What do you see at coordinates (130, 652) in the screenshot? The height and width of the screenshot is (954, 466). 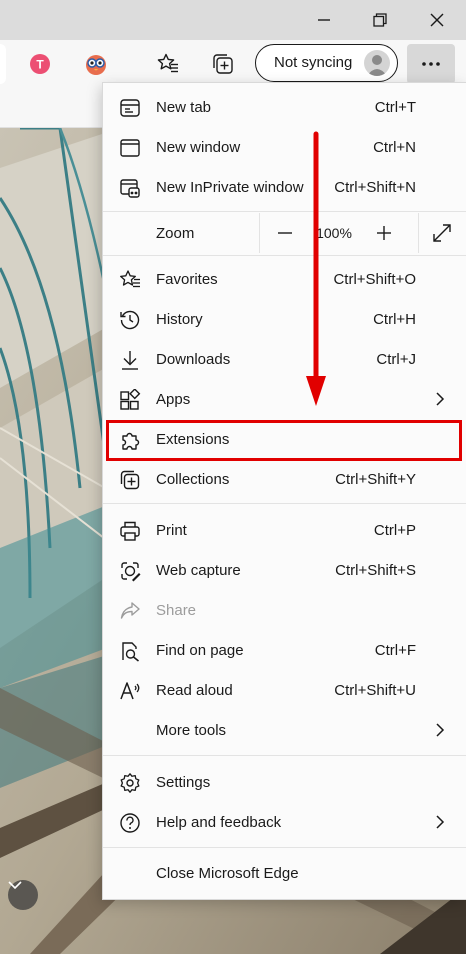 I see `find-icon` at bounding box center [130, 652].